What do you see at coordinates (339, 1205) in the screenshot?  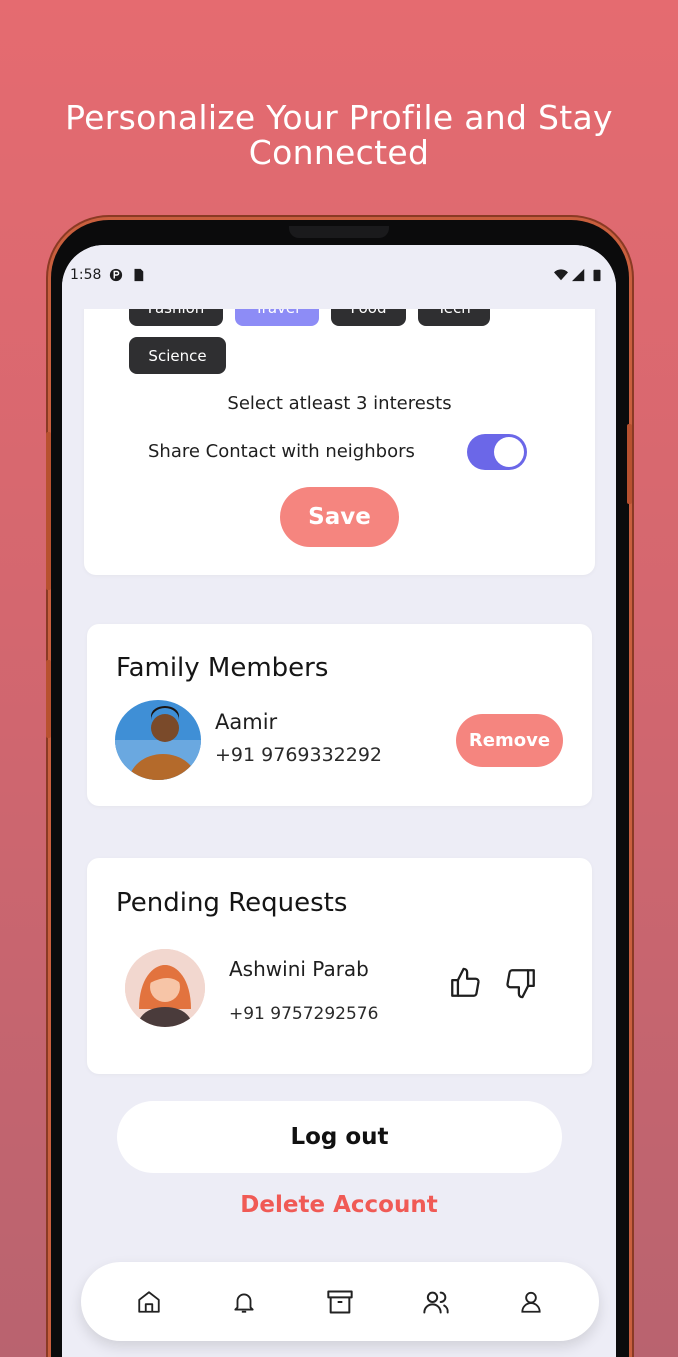 I see `delete-account-link: Delete Account` at bounding box center [339, 1205].